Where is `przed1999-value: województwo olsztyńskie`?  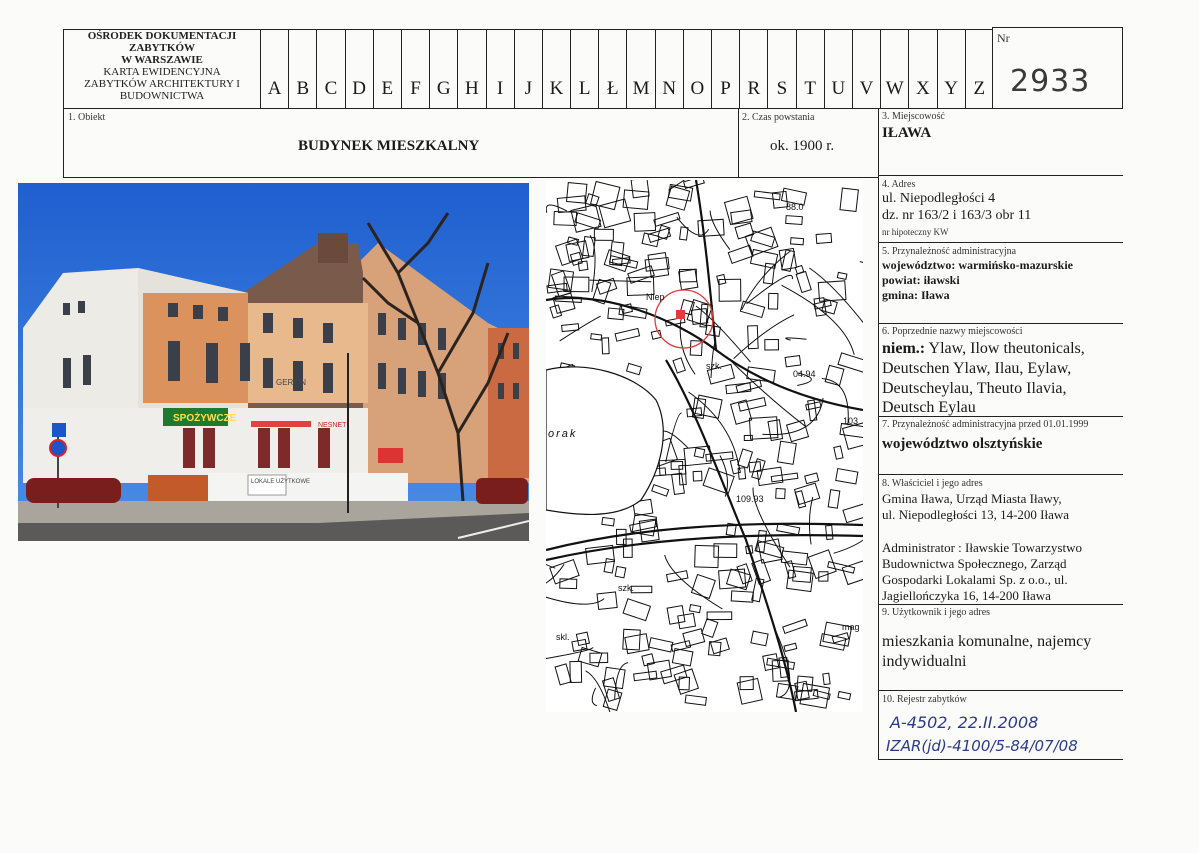 przed1999-value: województwo olsztyńskie is located at coordinates (962, 444).